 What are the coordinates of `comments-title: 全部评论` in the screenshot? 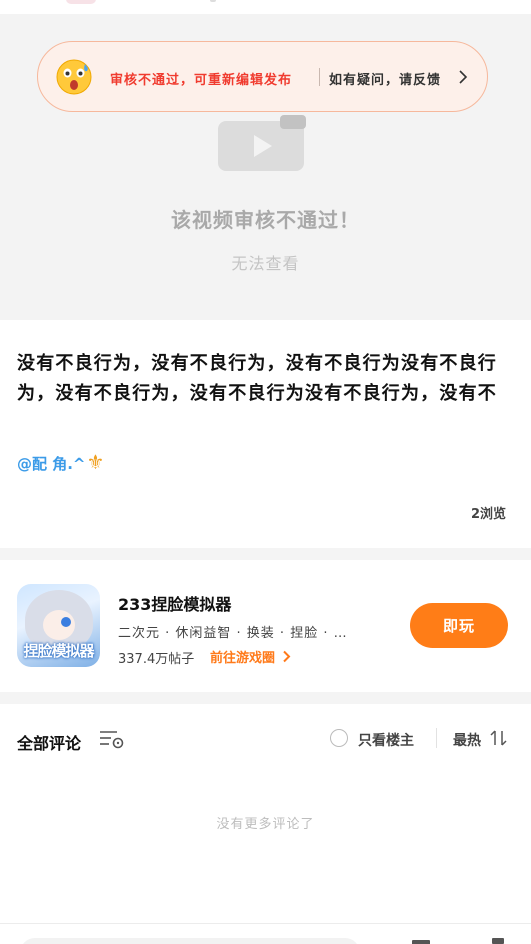 It's located at (49, 743).